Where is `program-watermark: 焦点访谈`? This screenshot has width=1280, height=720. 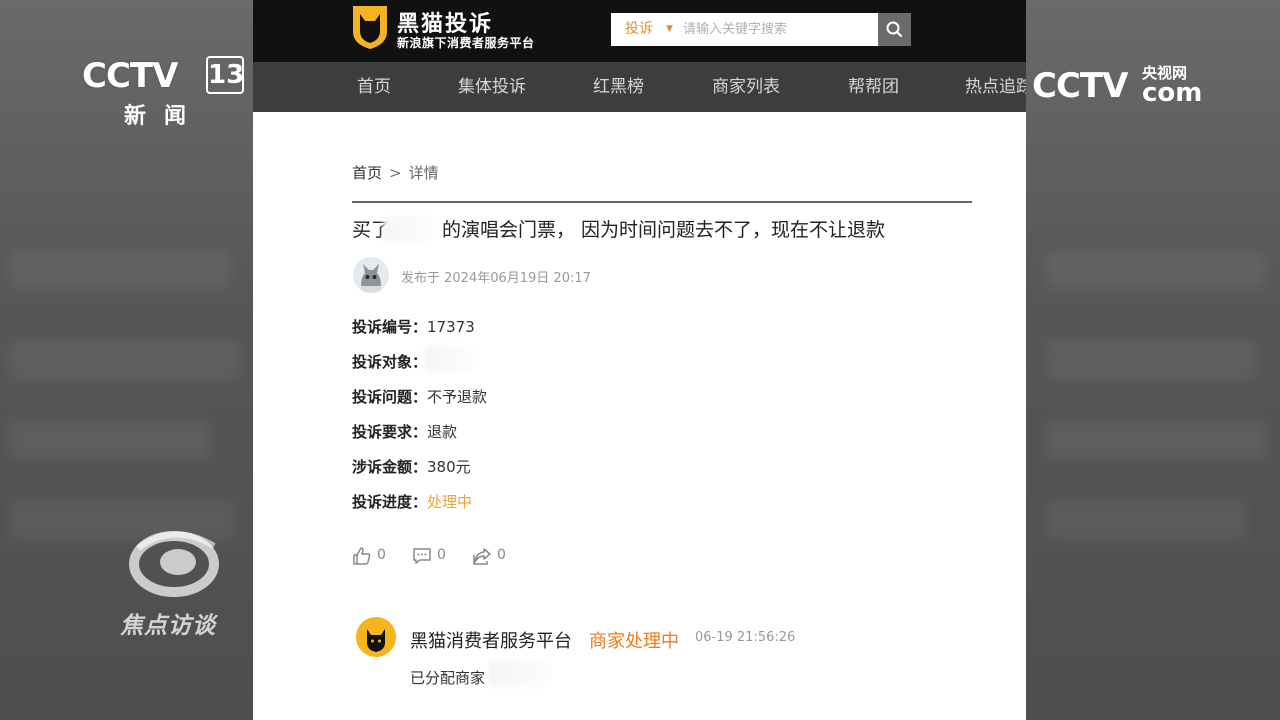 program-watermark: 焦点访谈 is located at coordinates (174, 583).